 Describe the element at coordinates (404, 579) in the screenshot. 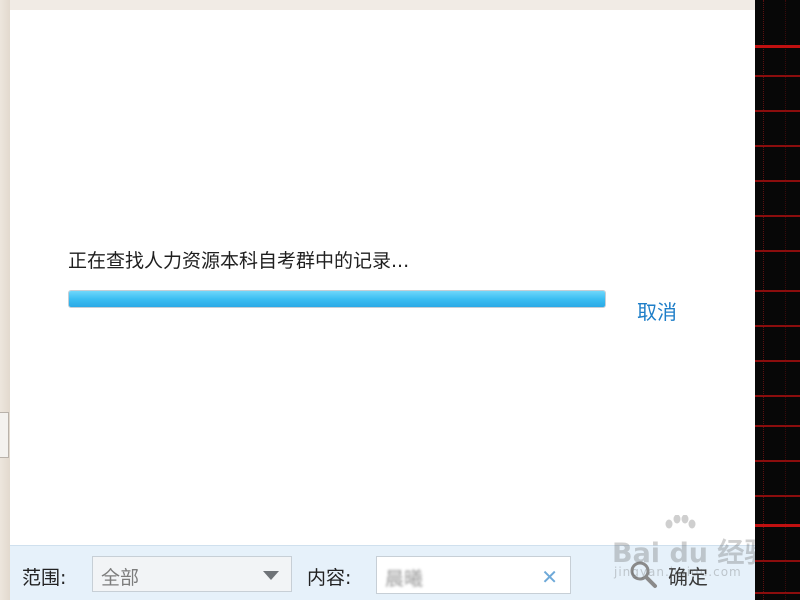

I see `content-search-value: 晨曦` at that location.